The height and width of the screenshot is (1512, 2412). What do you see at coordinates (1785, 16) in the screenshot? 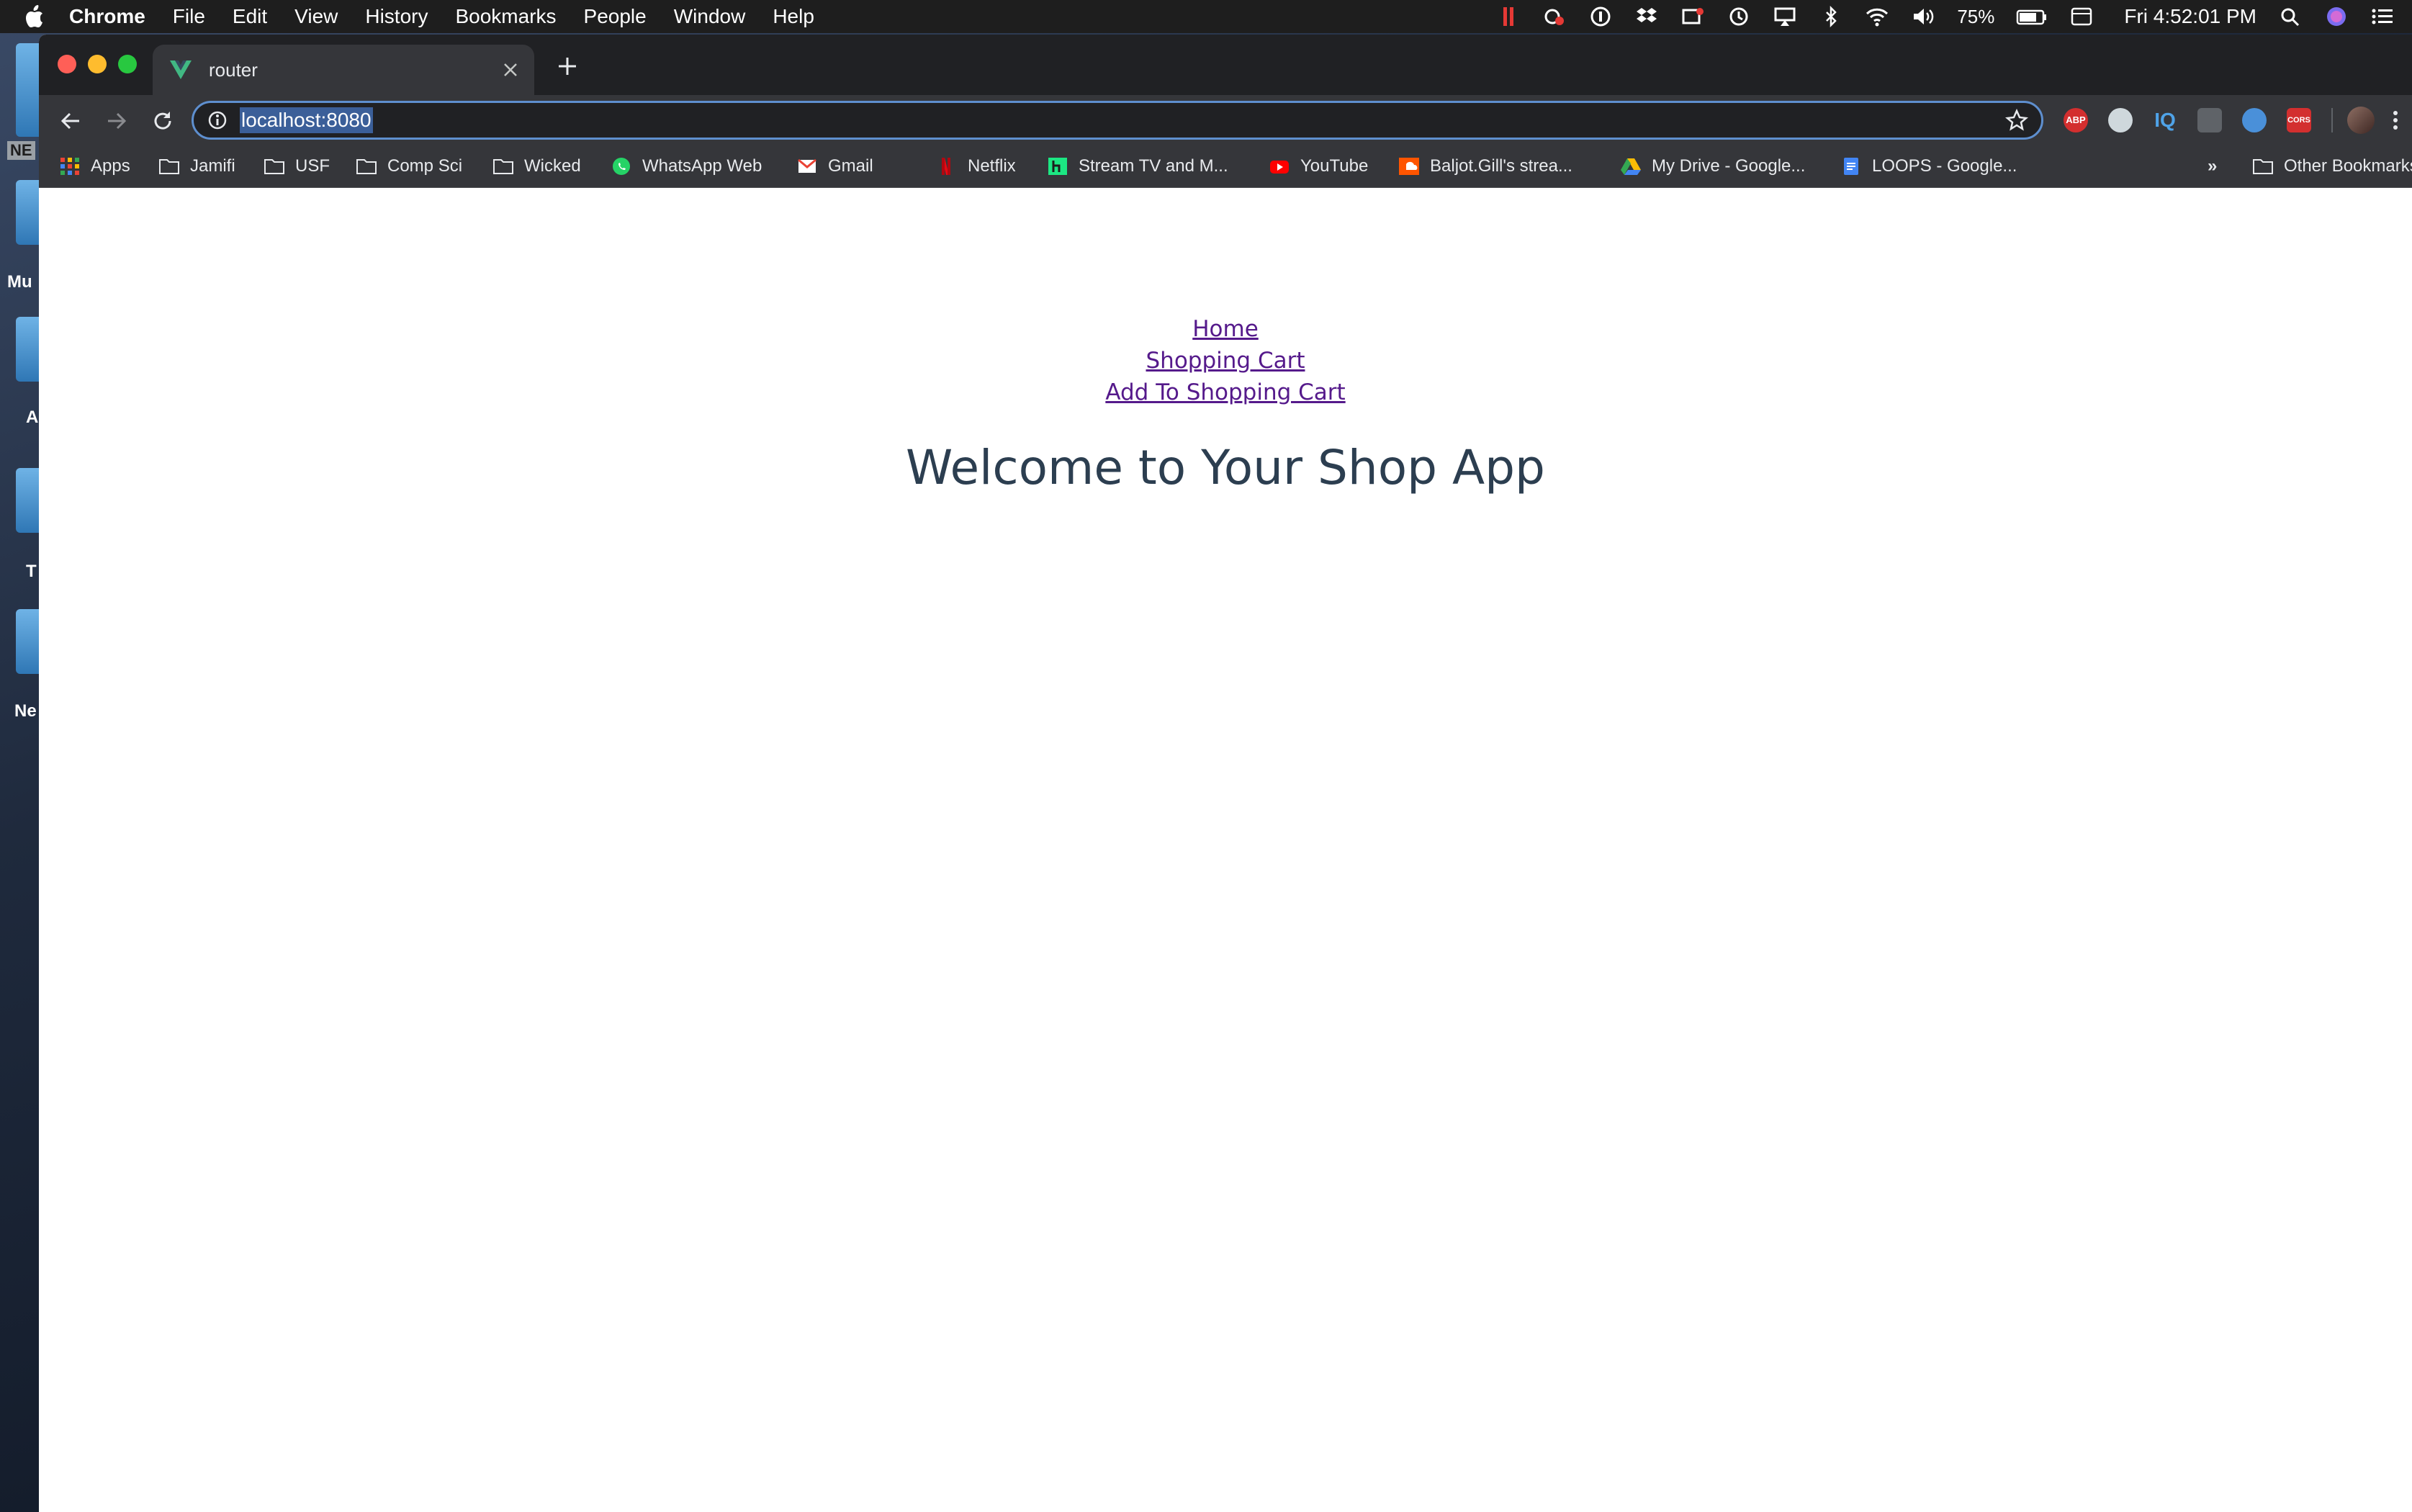
I see `airplay-icon` at bounding box center [1785, 16].